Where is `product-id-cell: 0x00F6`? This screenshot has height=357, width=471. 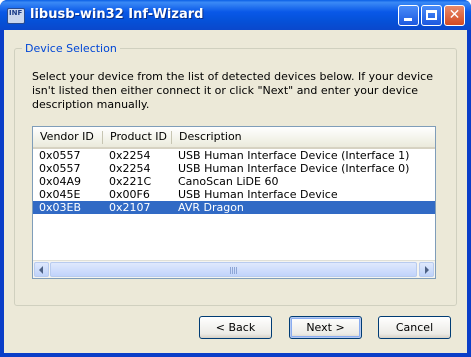 product-id-cell: 0x00F6 is located at coordinates (129, 194).